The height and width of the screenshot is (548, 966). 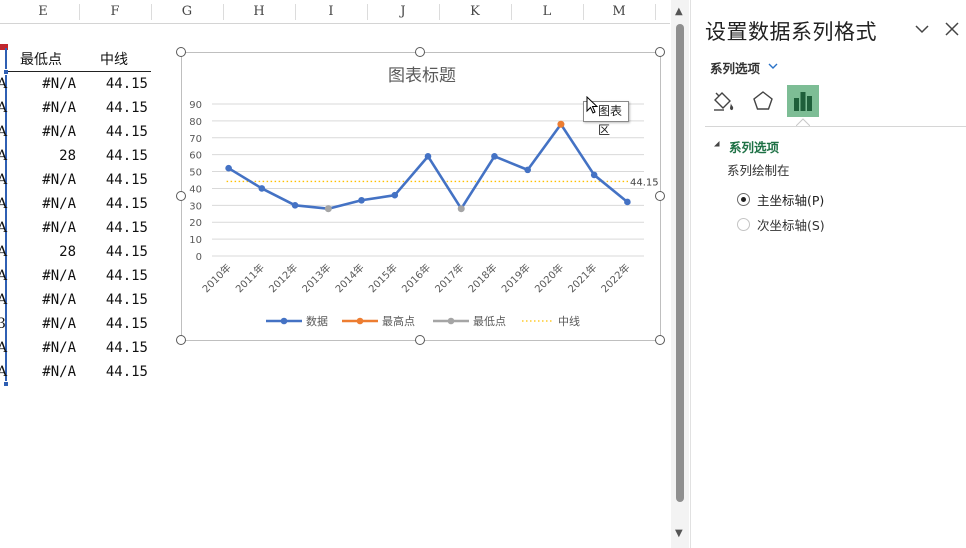 What do you see at coordinates (803, 101) in the screenshot?
I see `tab-series-options` at bounding box center [803, 101].